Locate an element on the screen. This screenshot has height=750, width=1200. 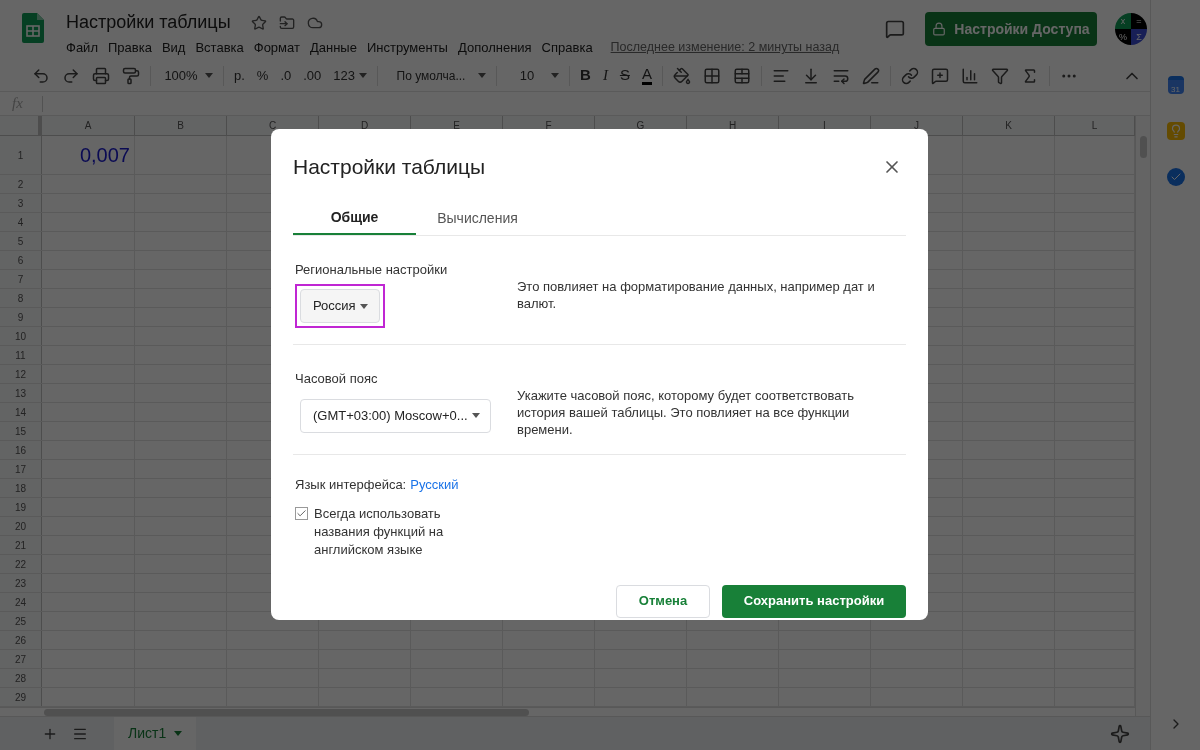
avatar-glyph: % is located at coordinates (1123, 37).